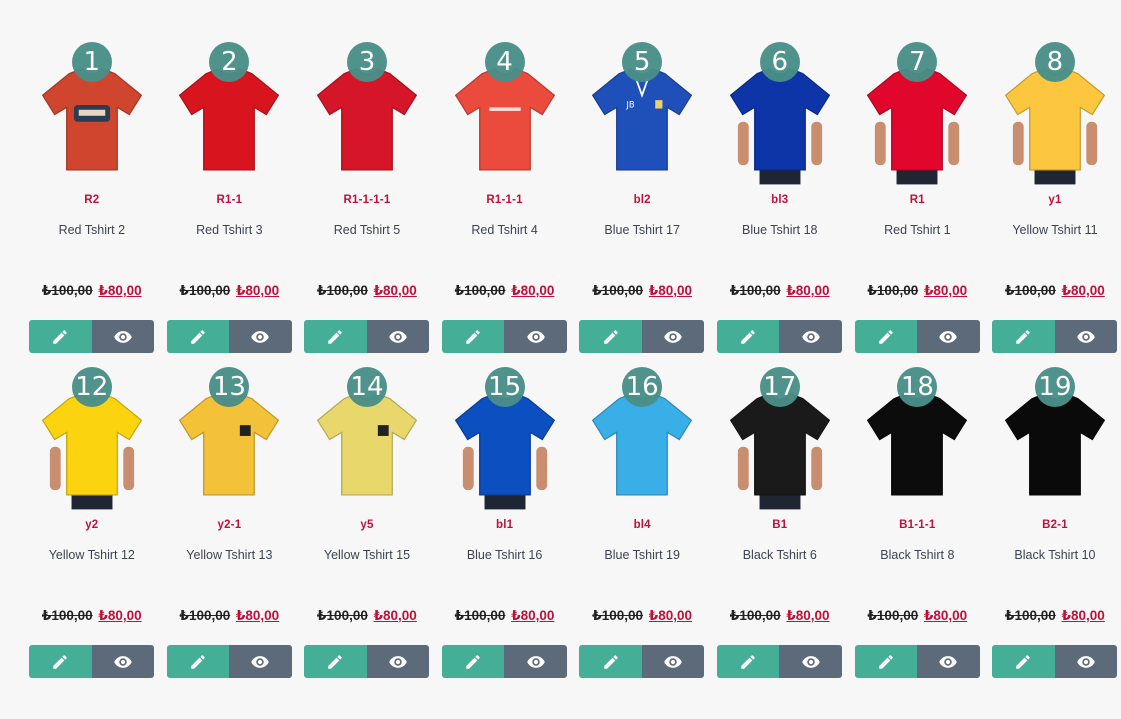 The height and width of the screenshot is (719, 1121). What do you see at coordinates (642, 525) in the screenshot?
I see `product-reference: bl4` at bounding box center [642, 525].